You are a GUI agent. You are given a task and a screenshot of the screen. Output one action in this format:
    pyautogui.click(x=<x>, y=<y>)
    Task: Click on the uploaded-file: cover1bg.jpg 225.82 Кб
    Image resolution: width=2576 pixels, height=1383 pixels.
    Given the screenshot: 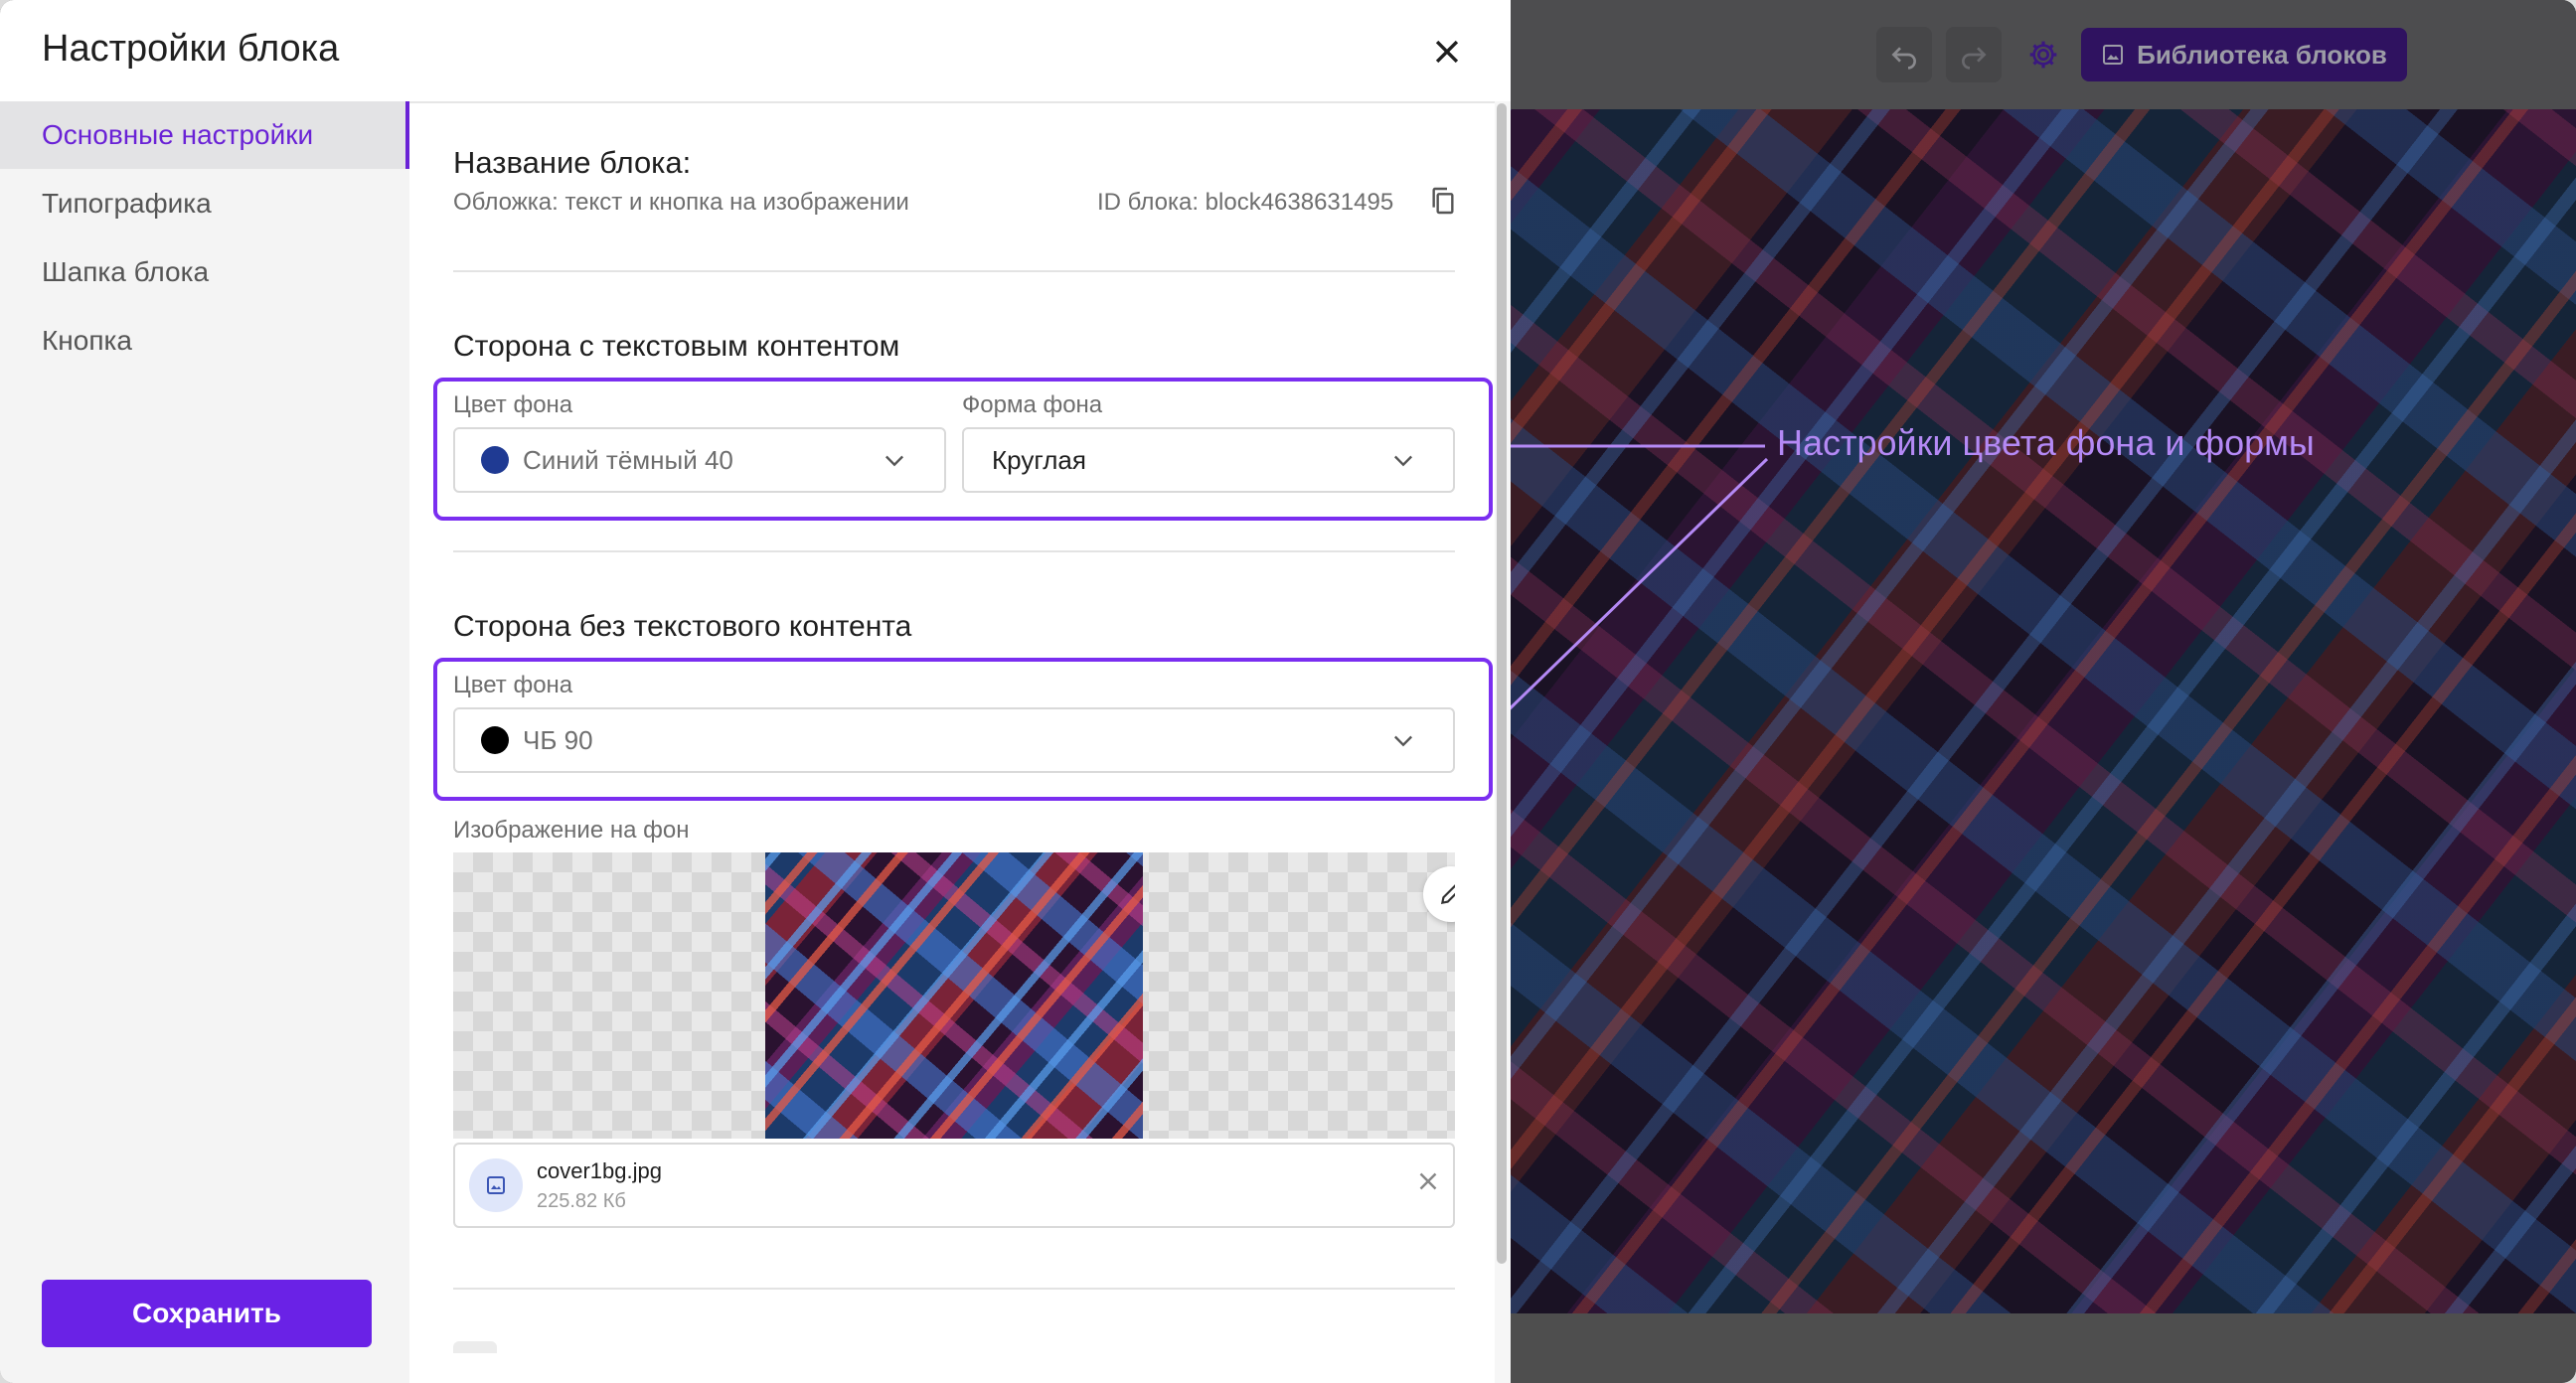 What is the action you would take?
    pyautogui.click(x=954, y=1186)
    